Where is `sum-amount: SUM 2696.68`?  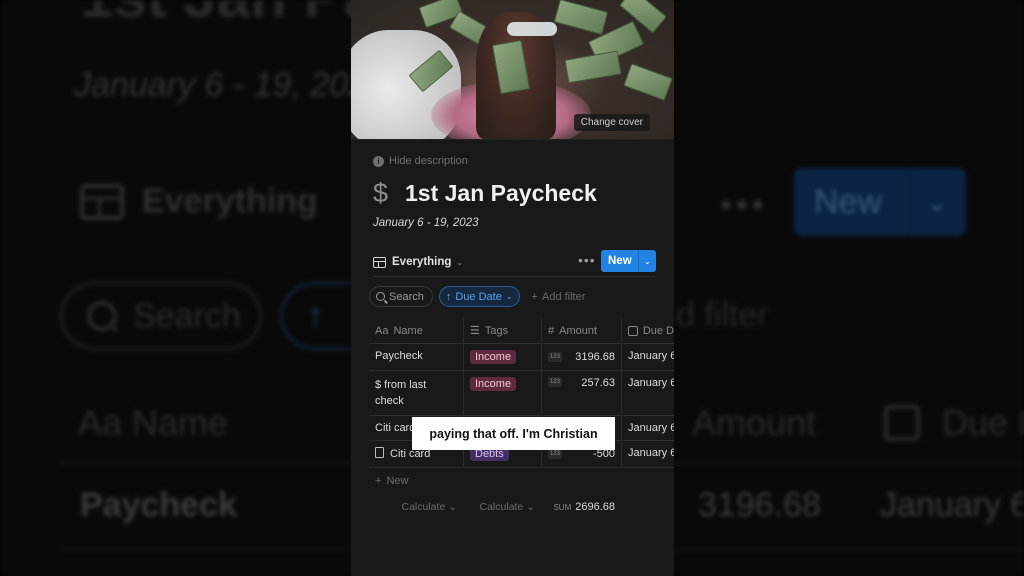 sum-amount: SUM 2696.68 is located at coordinates (581, 507).